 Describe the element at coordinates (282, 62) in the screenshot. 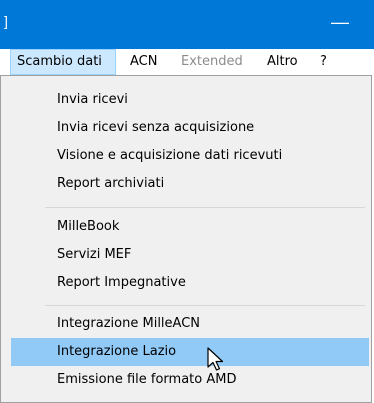

I see `menu-altro: Altro` at that location.